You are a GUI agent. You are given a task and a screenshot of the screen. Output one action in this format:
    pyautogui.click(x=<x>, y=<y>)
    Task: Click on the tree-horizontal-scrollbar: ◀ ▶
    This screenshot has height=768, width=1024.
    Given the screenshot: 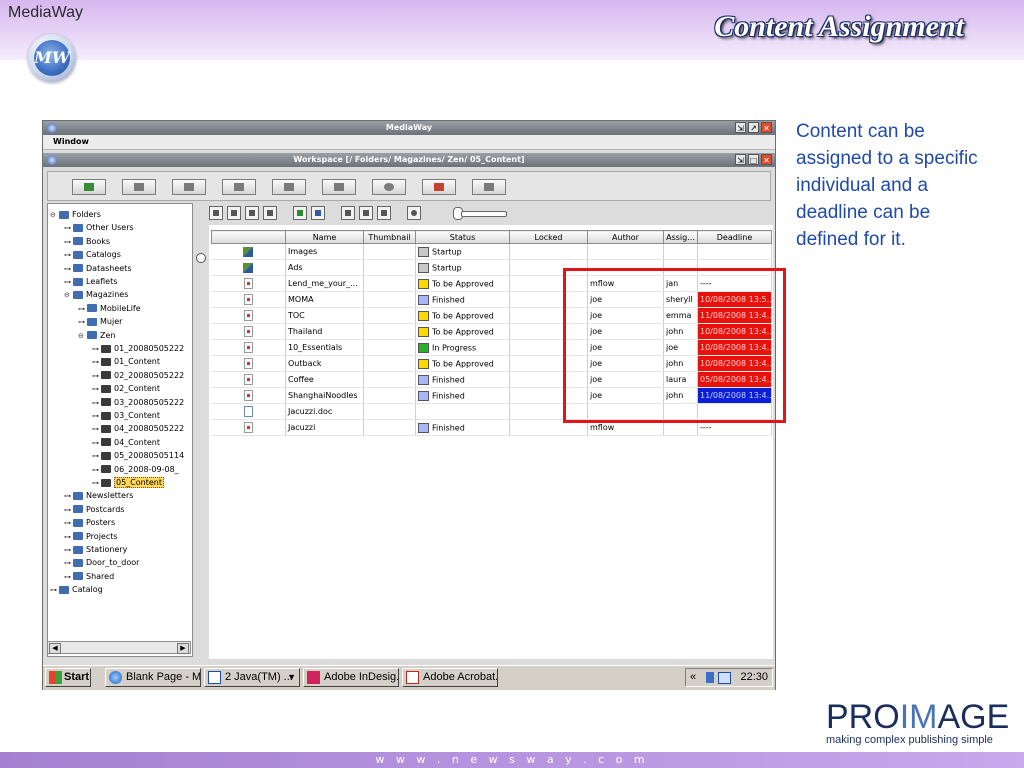 What is the action you would take?
    pyautogui.click(x=119, y=647)
    